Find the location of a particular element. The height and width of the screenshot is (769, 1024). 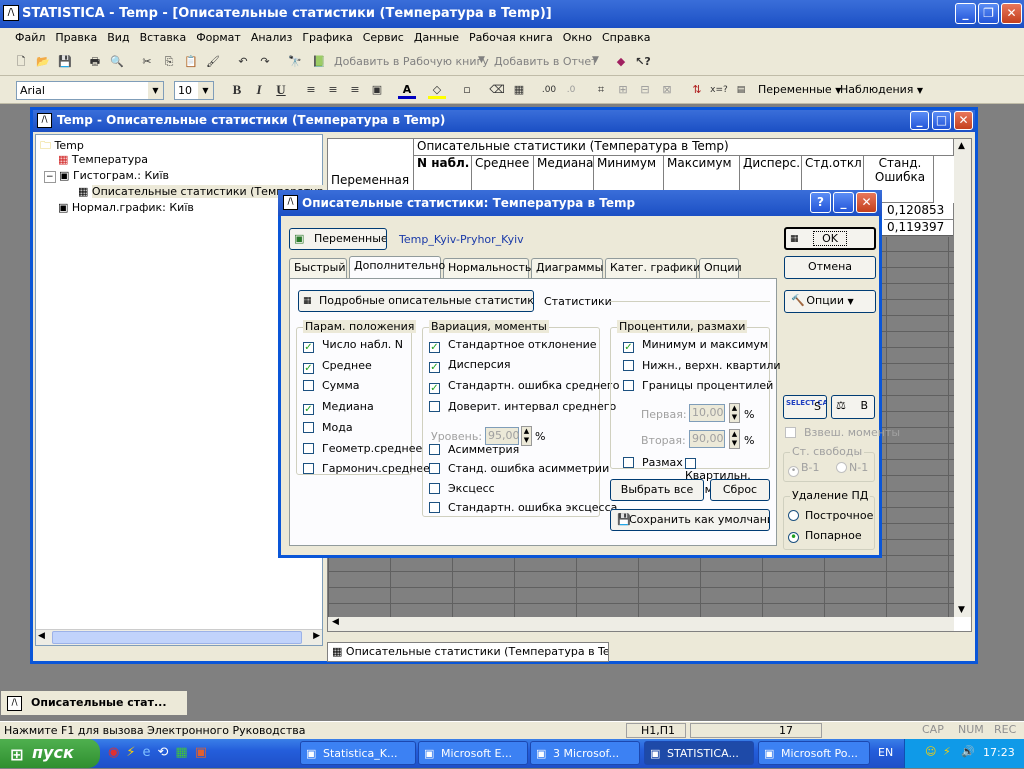

collapse-icon: − is located at coordinates (50, 177).